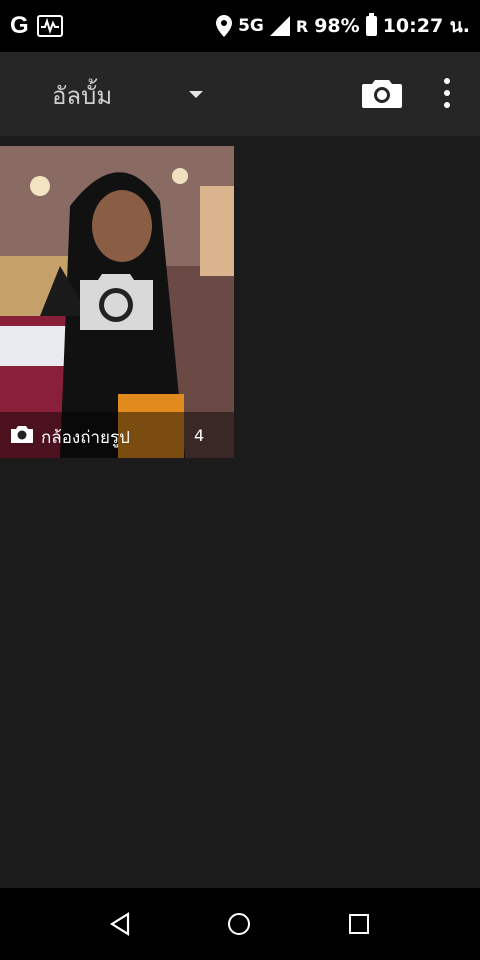 The height and width of the screenshot is (960, 480). I want to click on camera-button, so click(383, 94).